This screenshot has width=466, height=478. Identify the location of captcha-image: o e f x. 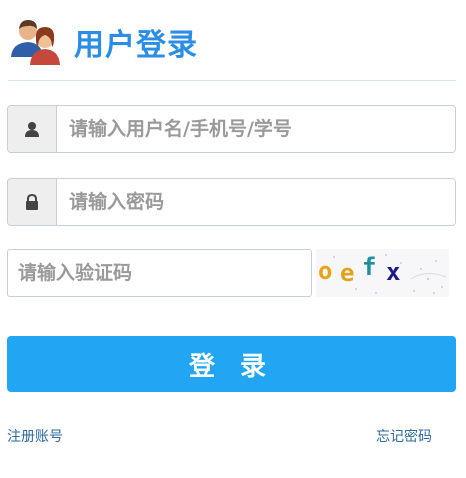
(382, 273).